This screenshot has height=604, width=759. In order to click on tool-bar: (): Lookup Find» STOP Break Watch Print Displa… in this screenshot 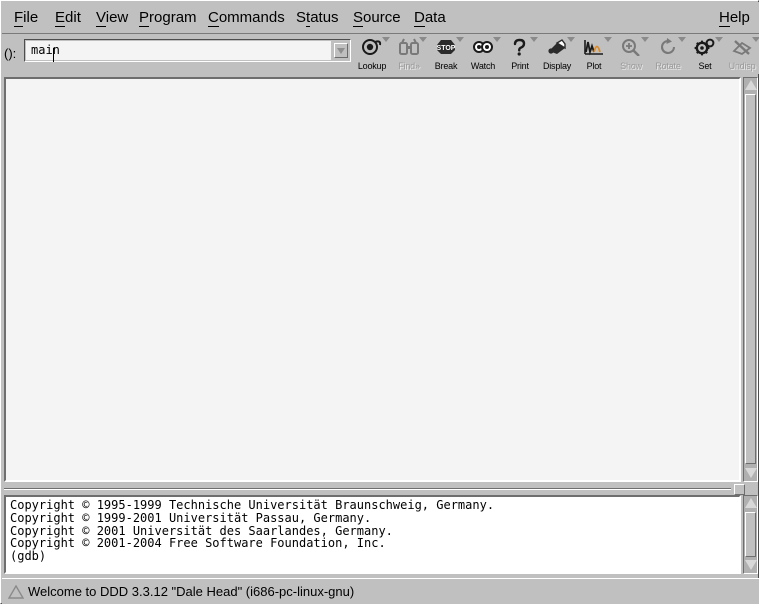, I will do `click(380, 54)`.